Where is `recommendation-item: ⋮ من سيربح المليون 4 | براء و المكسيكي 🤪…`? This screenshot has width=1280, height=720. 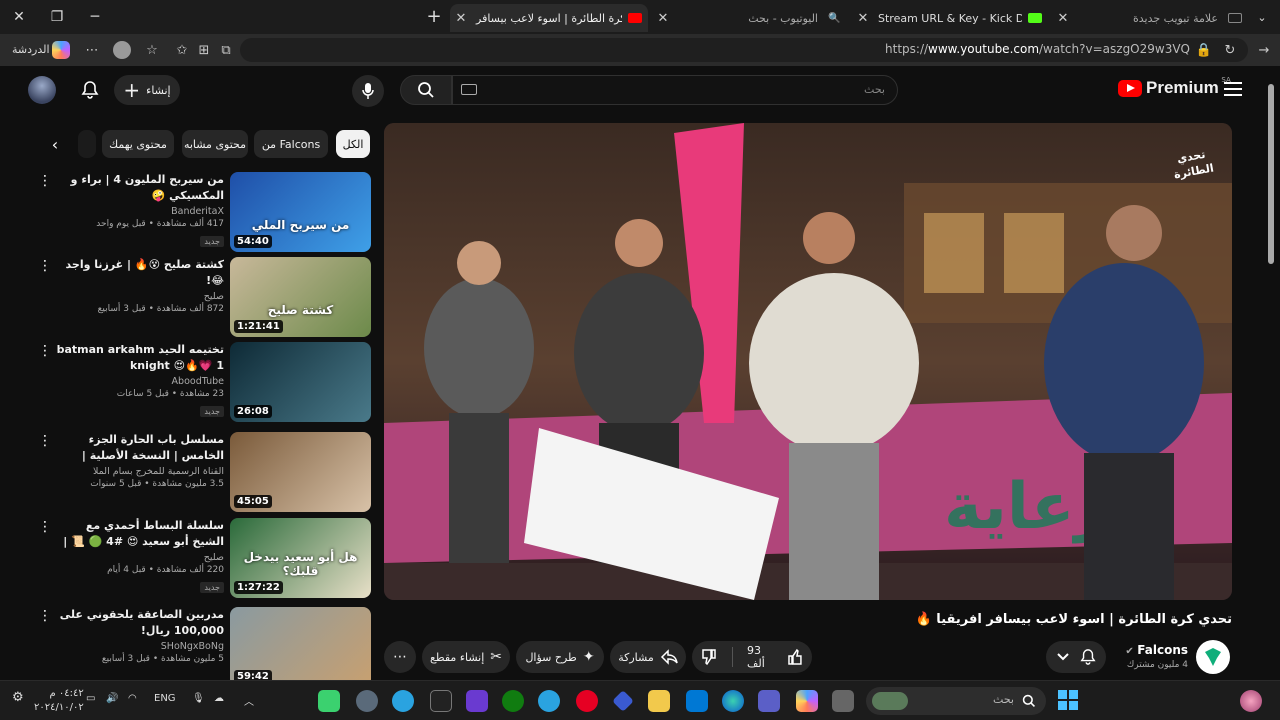
recommendation-item: ⋮ من سيربح المليون 4 | براء و المكسيكي 🤪… is located at coordinates (203, 212).